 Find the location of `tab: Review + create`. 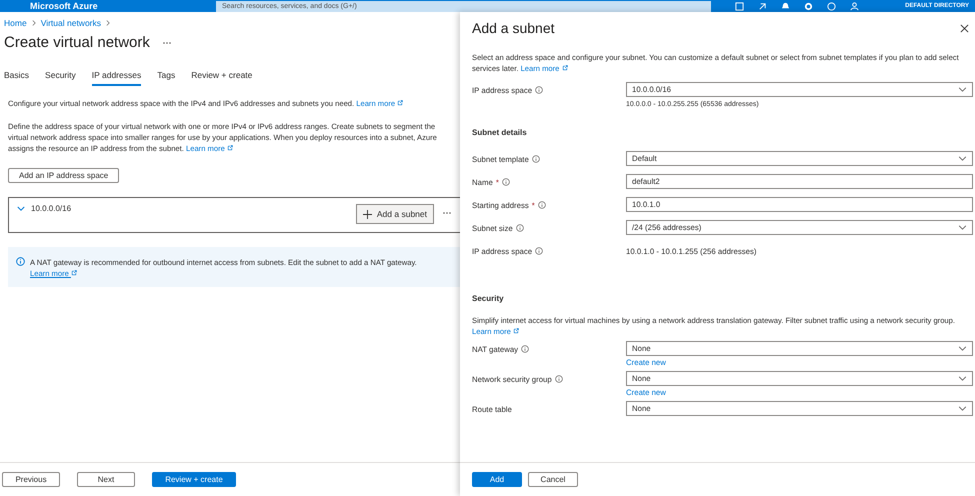

tab: Review + create is located at coordinates (221, 78).